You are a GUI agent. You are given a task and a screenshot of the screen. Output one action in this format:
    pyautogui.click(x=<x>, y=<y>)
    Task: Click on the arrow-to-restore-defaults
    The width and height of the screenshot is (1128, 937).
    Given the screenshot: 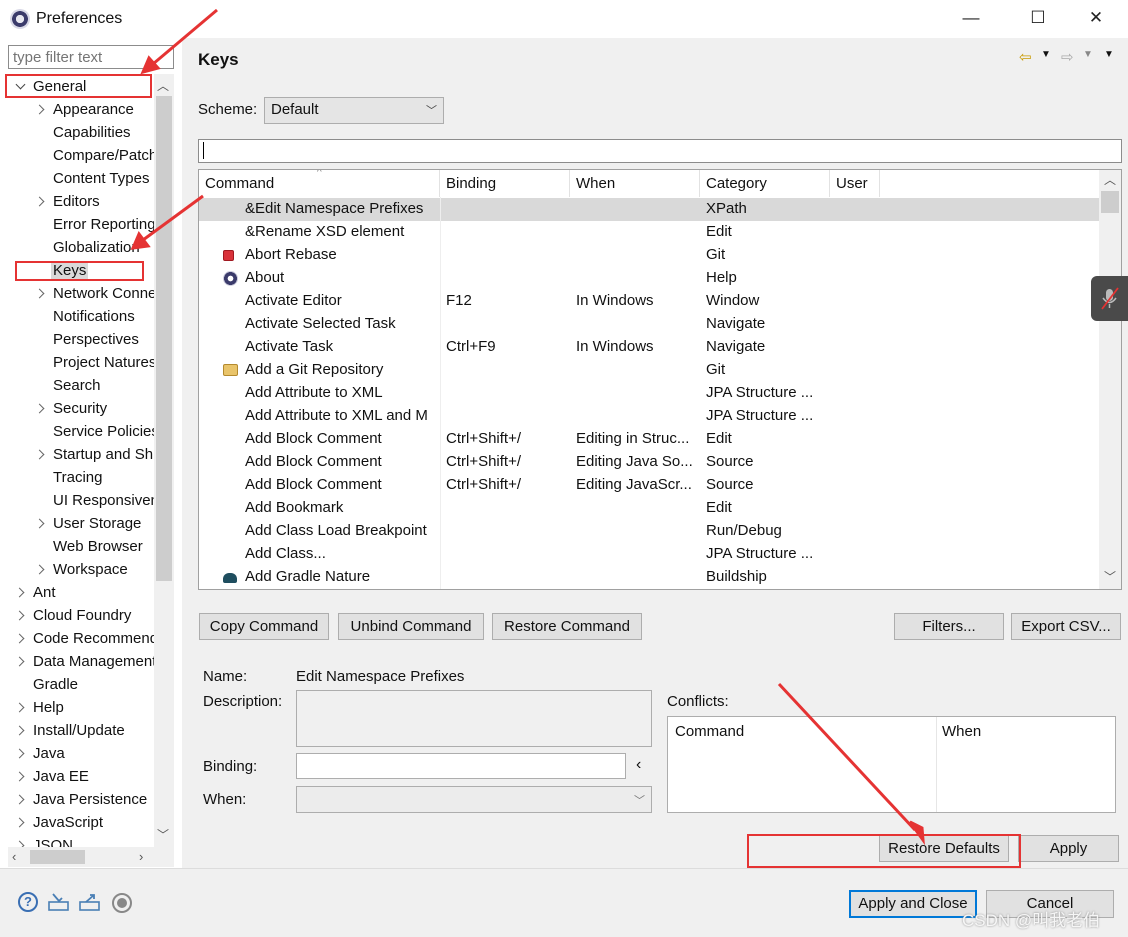 What is the action you would take?
    pyautogui.click(x=847, y=757)
    